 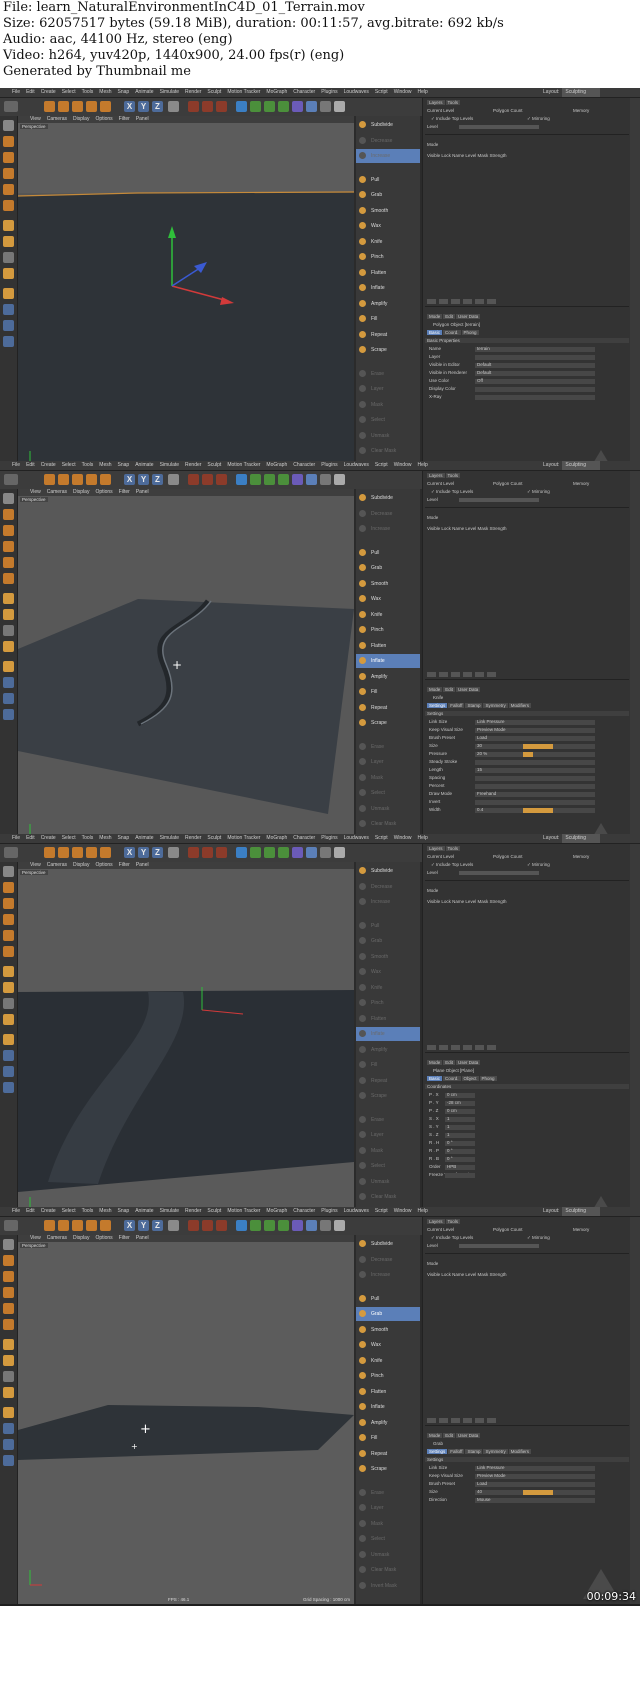 What do you see at coordinates (403, 1211) in the screenshot?
I see `menu-item-window: Window` at bounding box center [403, 1211].